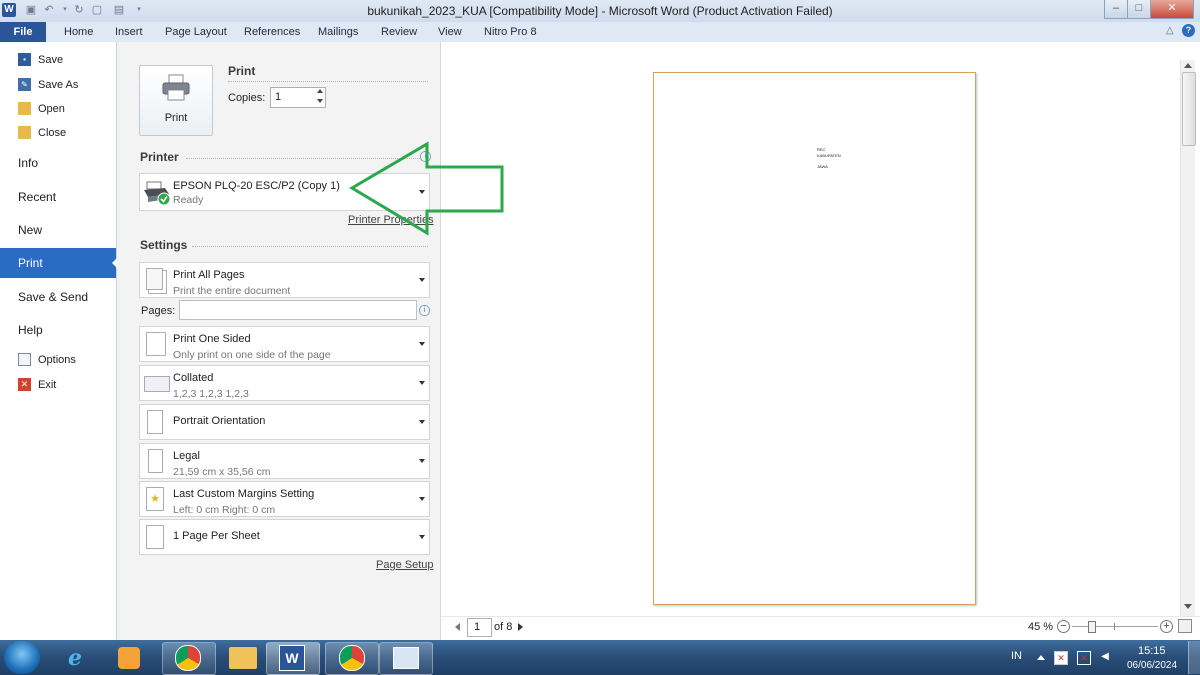 This screenshot has width=1200, height=675. I want to click on close-folder-icon, so click(24, 132).